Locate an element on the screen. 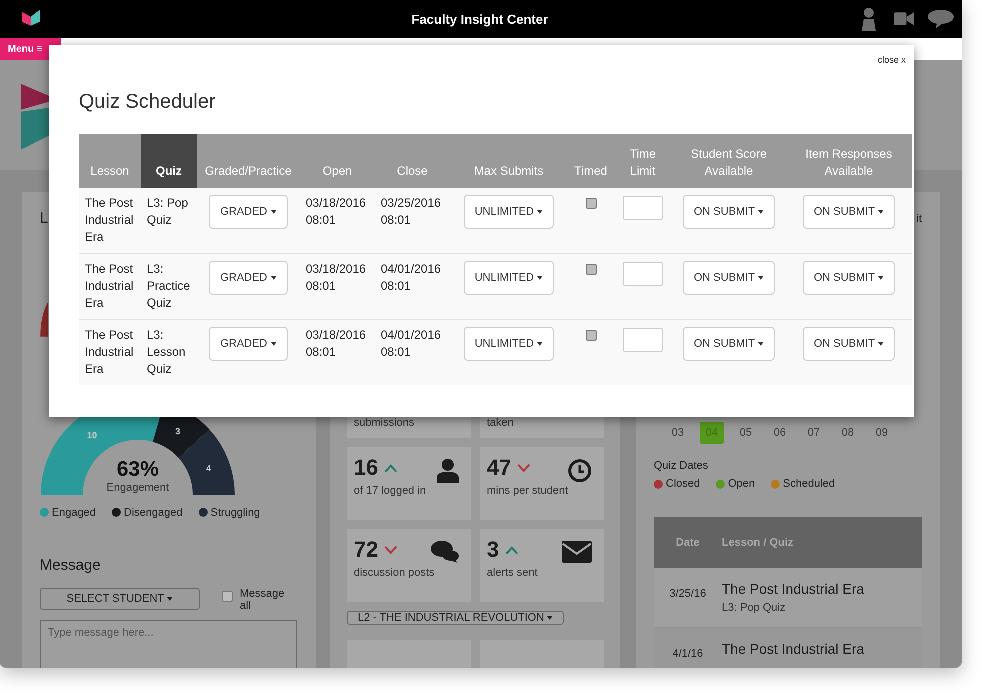 This screenshot has width=999, height=694. date-cell-text: 3/25/16 is located at coordinates (688, 594).